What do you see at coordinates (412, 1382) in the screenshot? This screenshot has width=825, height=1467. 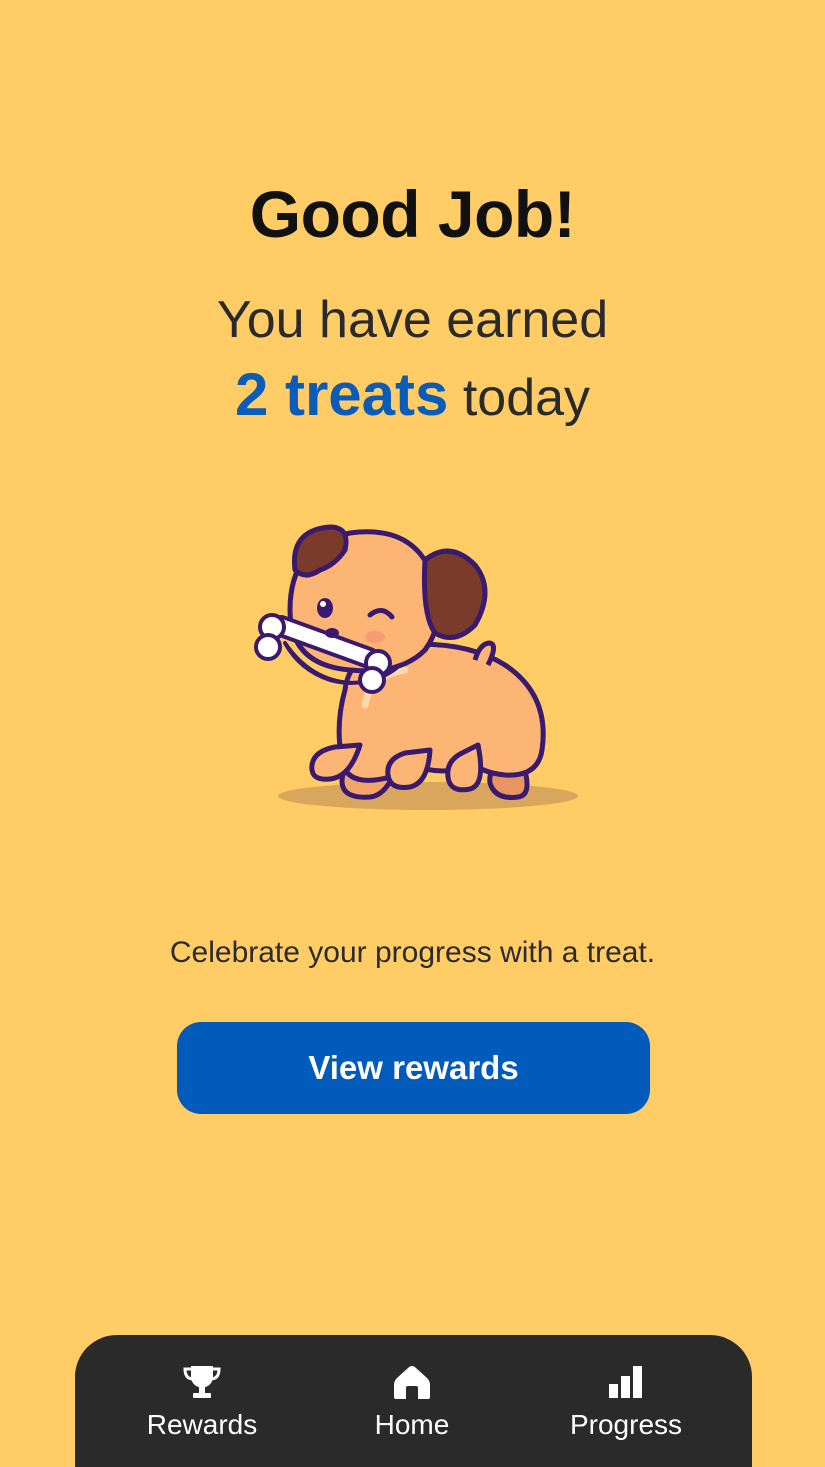 I see `home-icon` at bounding box center [412, 1382].